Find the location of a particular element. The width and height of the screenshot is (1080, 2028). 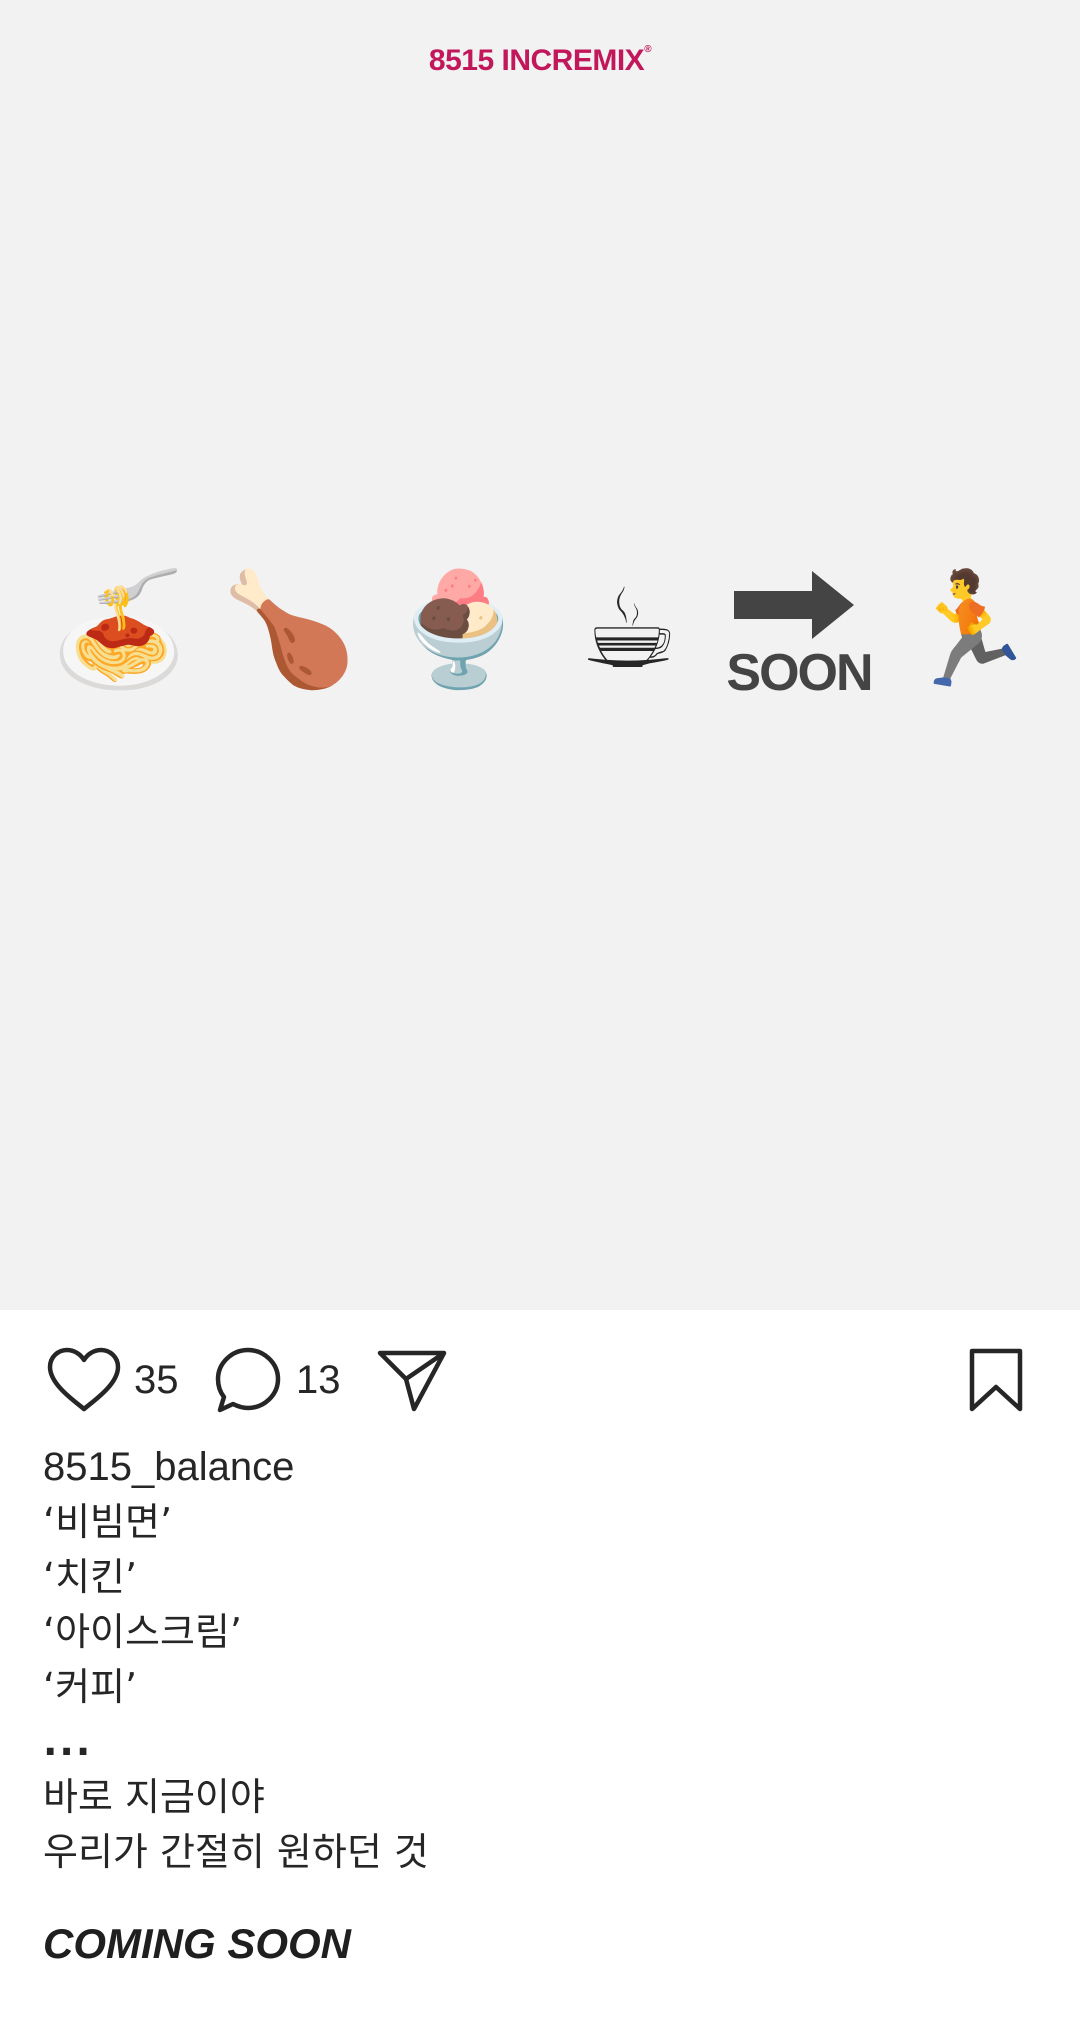

caption-headline: COMING SOON is located at coordinates (197, 1943).